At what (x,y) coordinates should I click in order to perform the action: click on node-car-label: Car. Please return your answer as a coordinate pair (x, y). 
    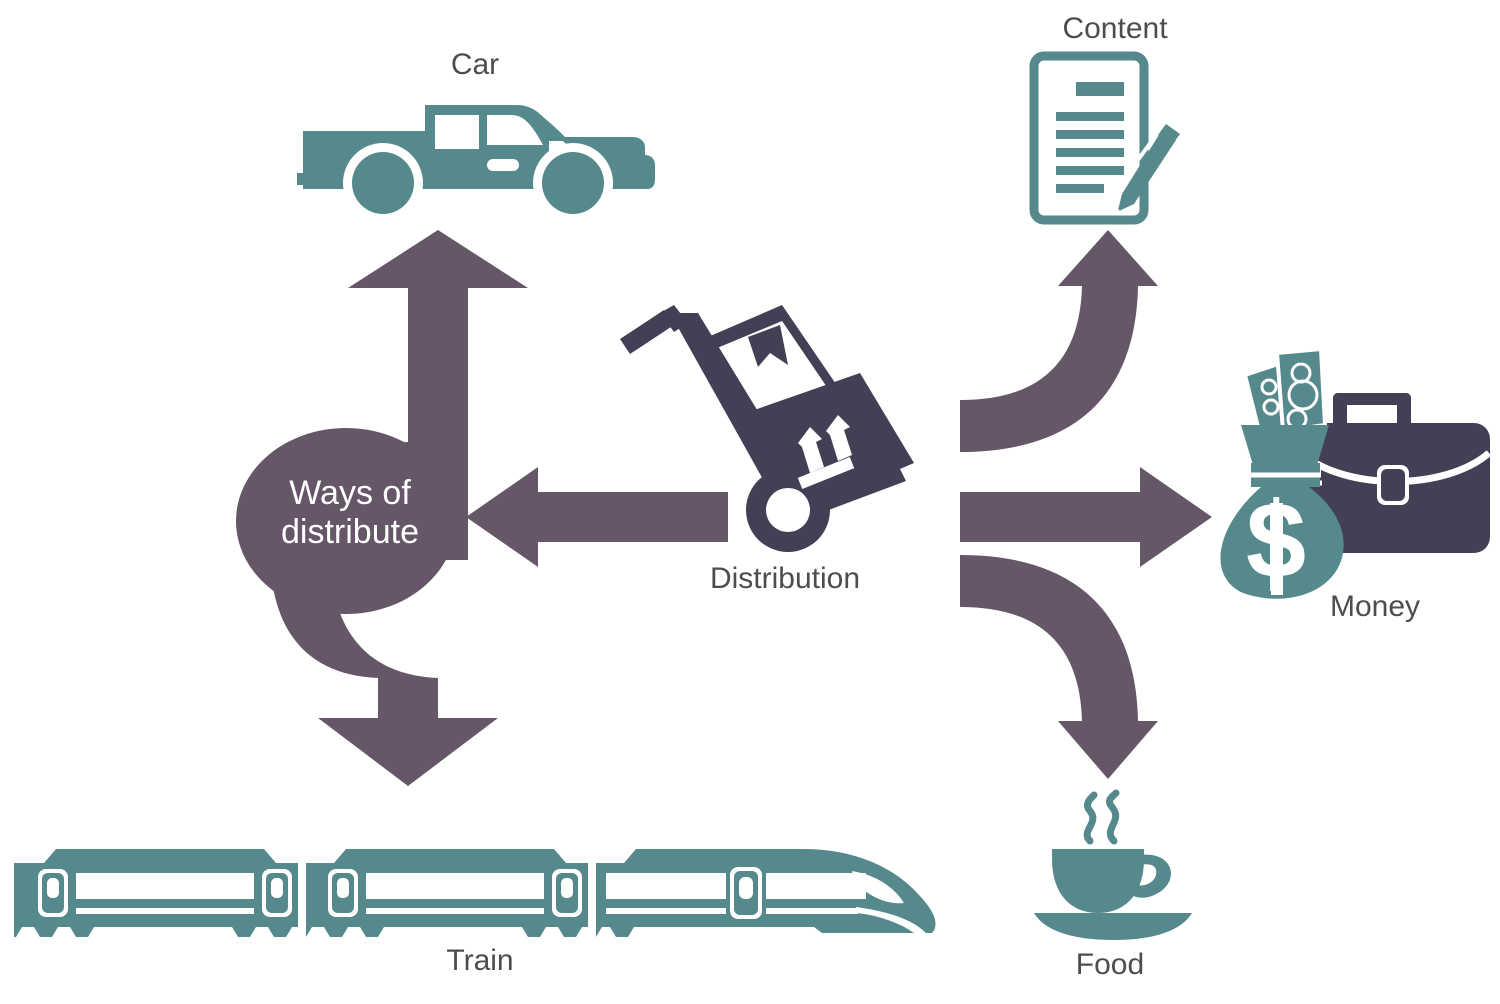
    Looking at the image, I should click on (475, 64).